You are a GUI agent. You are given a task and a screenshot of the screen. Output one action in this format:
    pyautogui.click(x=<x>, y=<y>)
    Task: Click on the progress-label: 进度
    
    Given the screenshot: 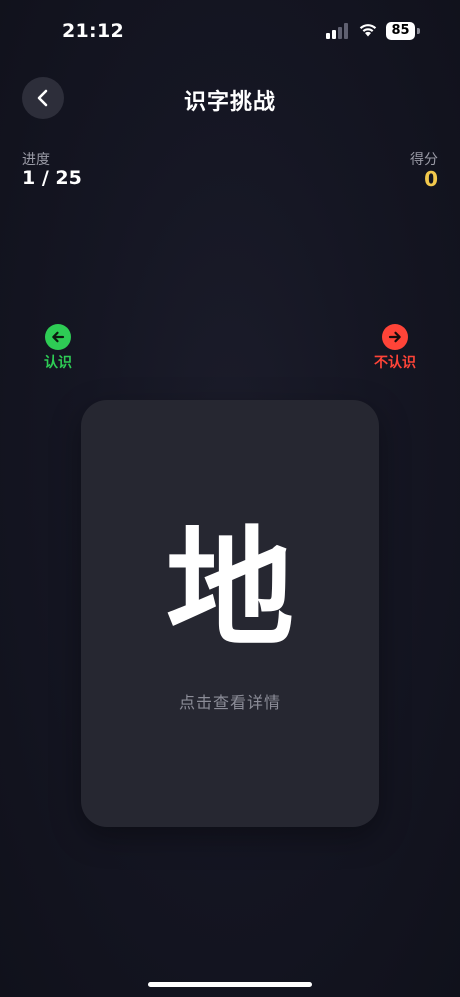 What is the action you would take?
    pyautogui.click(x=36, y=160)
    